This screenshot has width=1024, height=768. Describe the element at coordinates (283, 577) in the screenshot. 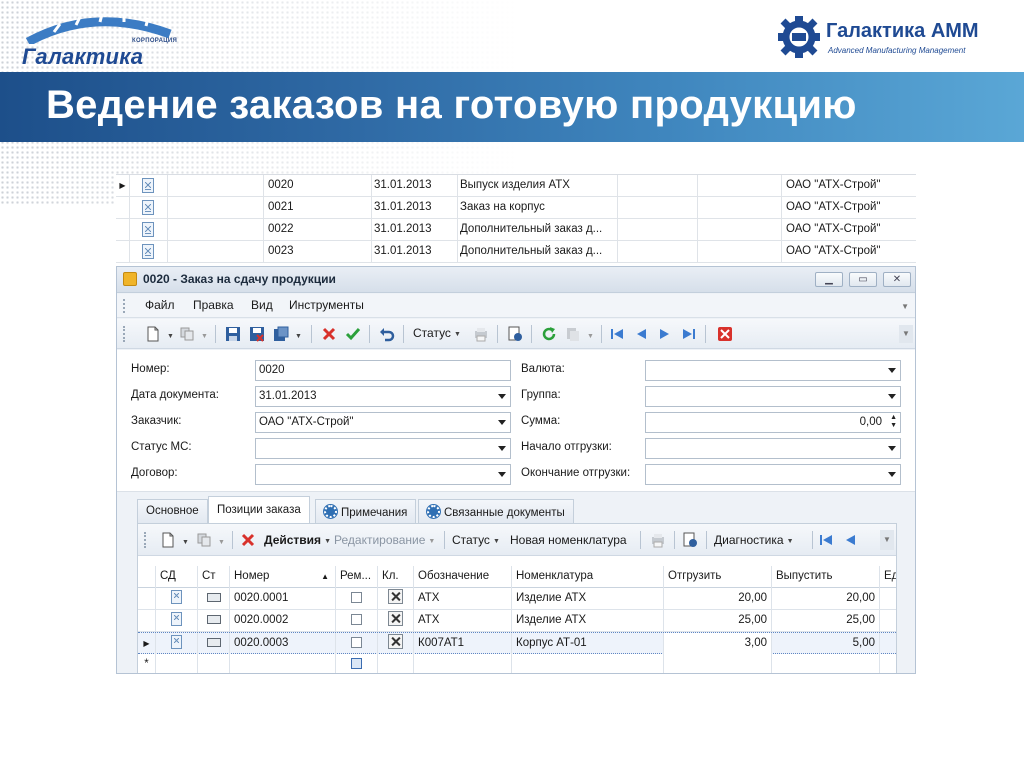

I see `column-header-number: Номер ▲` at that location.